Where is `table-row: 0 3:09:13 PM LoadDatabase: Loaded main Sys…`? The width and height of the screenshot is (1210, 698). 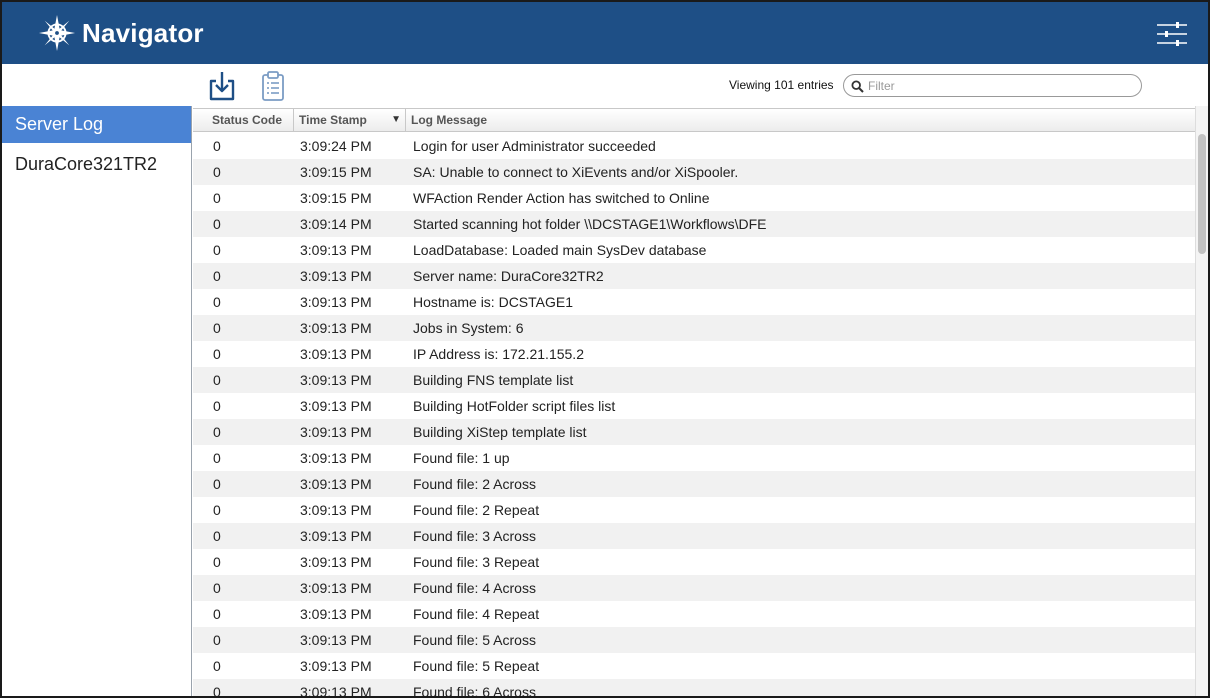
table-row: 0 3:09:13 PM LoadDatabase: Loaded main Sys… is located at coordinates (694, 250).